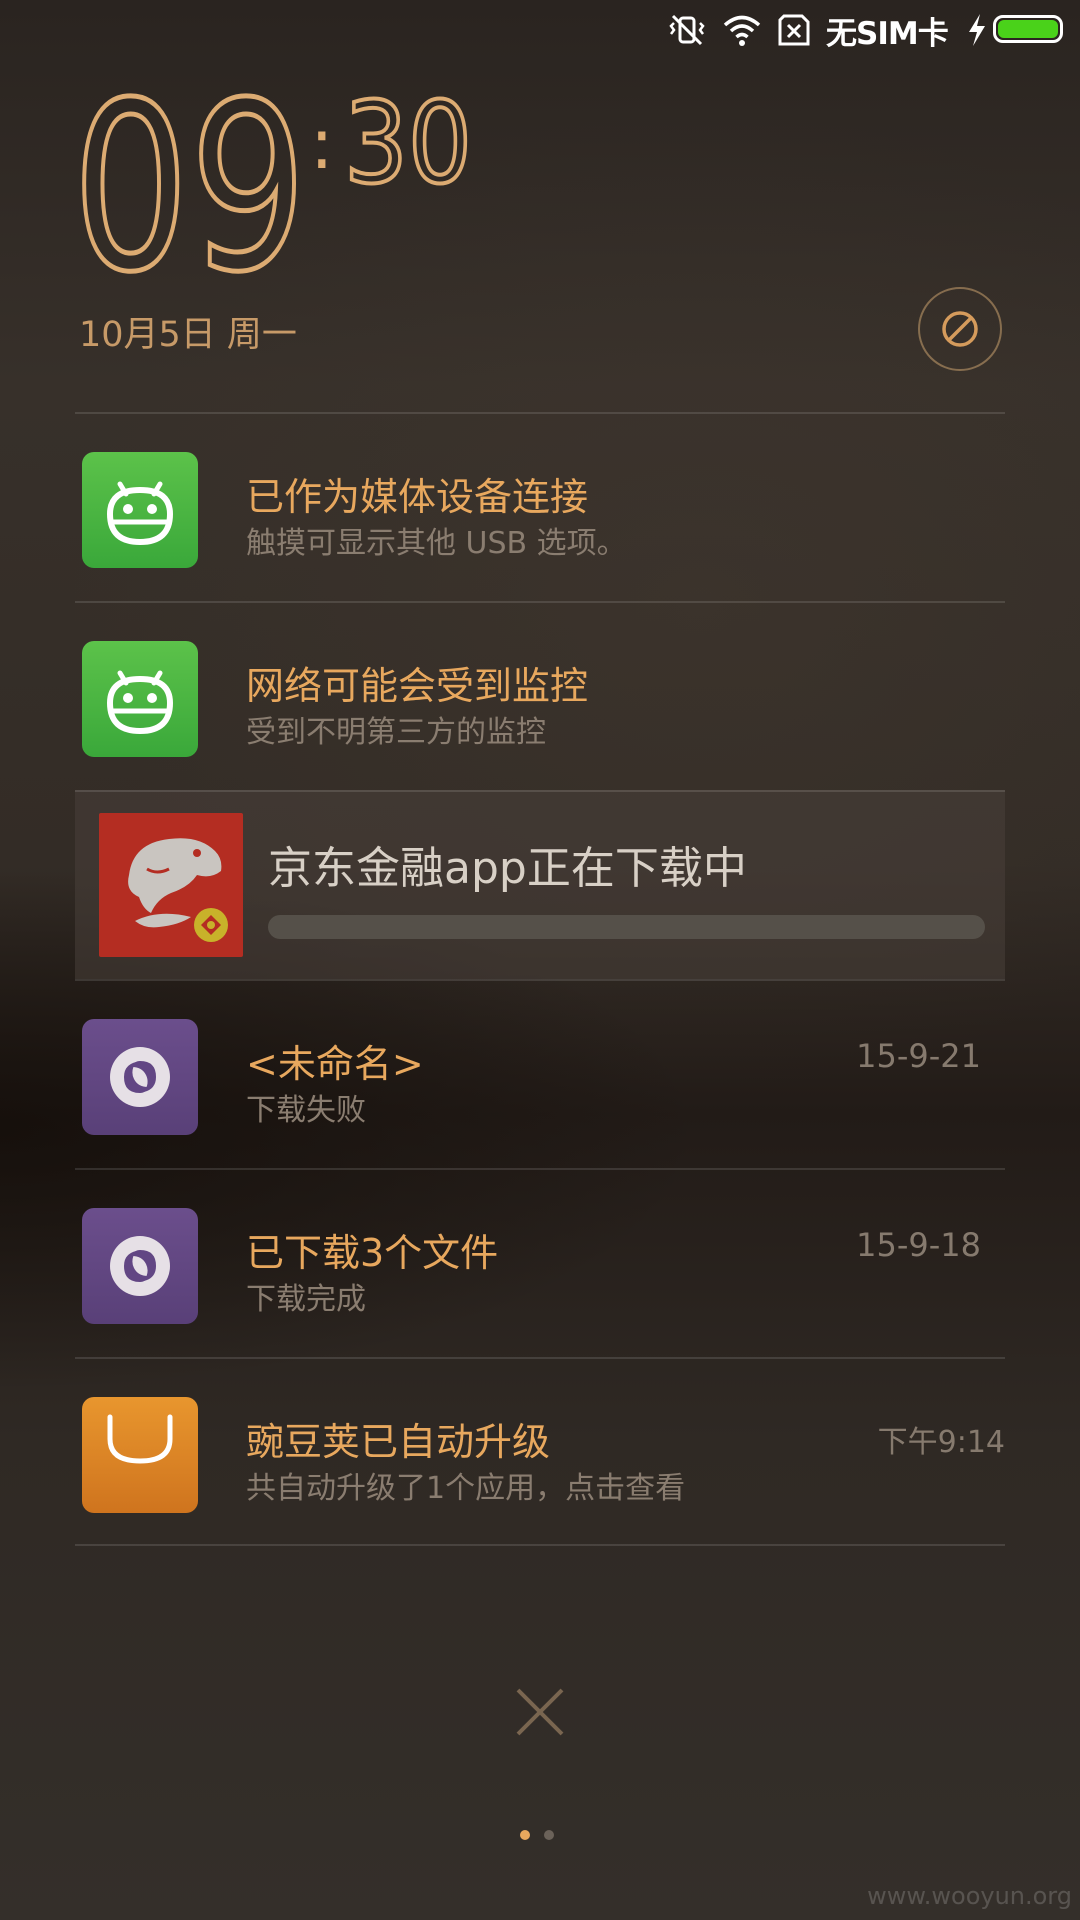  Describe the element at coordinates (794, 30) in the screenshot. I see `no-sim-icon` at that location.